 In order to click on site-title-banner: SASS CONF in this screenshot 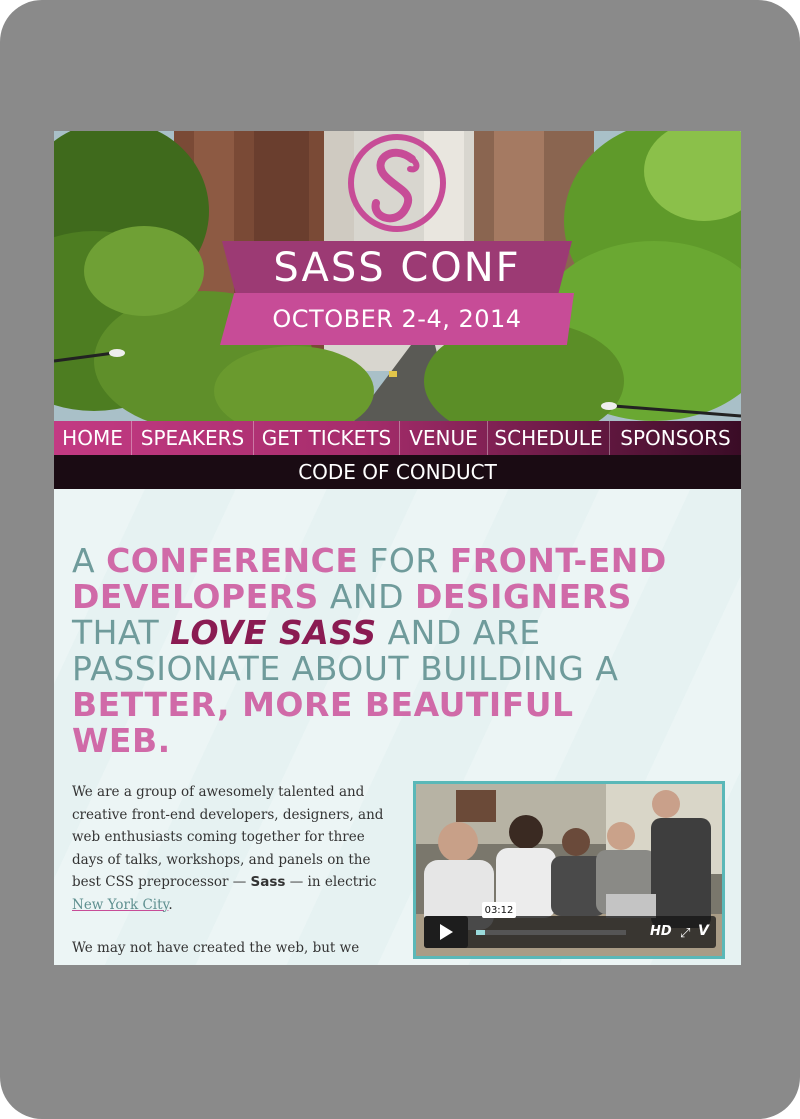, I will do `click(397, 268)`.